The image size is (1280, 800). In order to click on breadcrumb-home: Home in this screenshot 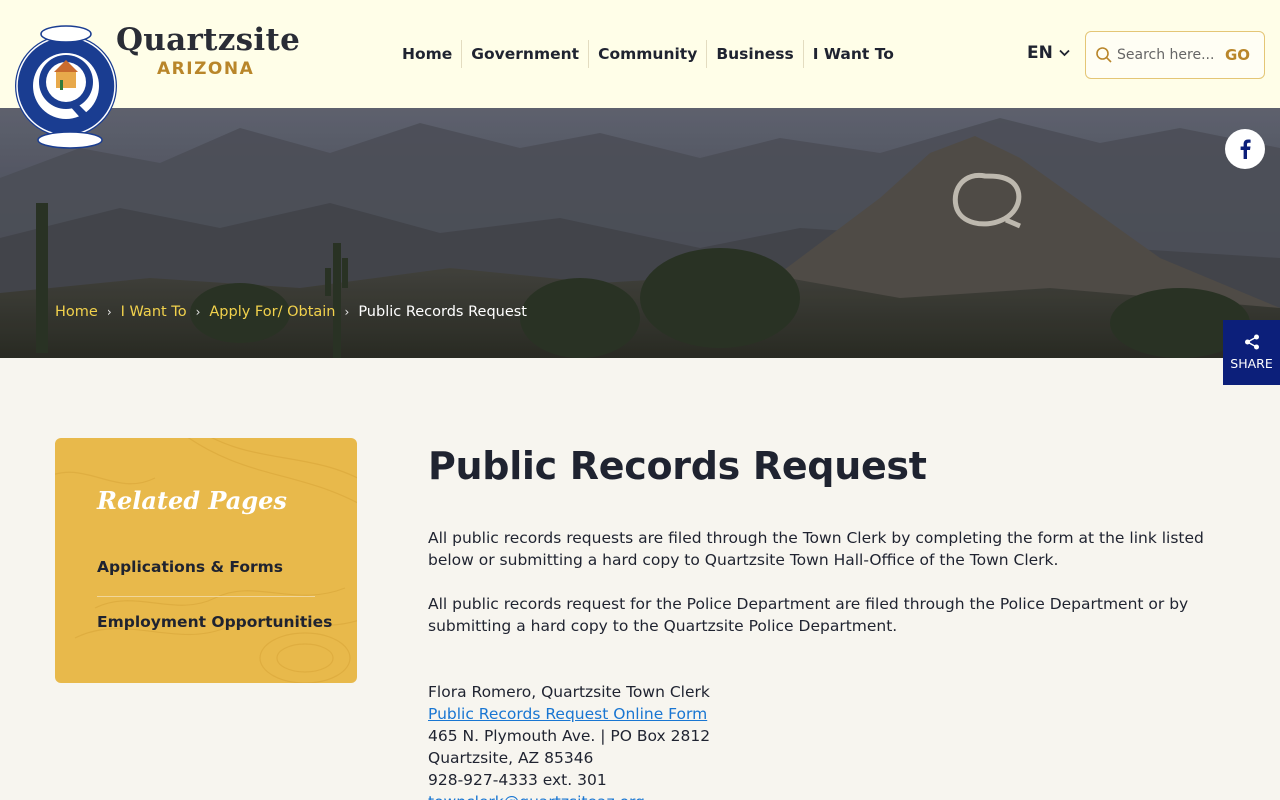, I will do `click(76, 312)`.